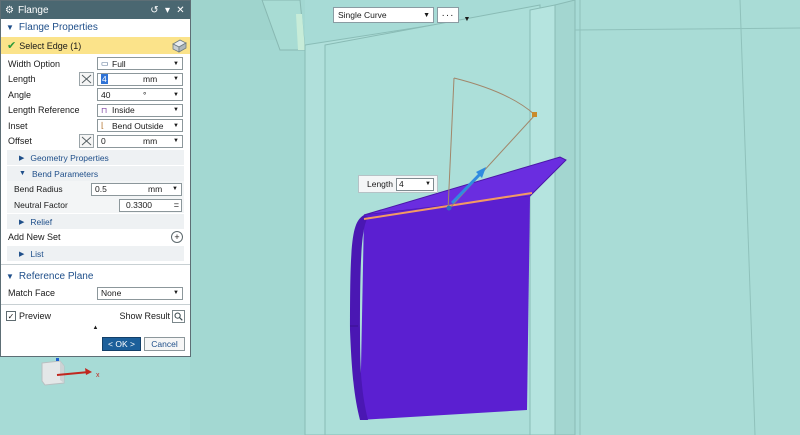 This screenshot has height=435, width=800. Describe the element at coordinates (95, 276) in the screenshot. I see `section-reference-plane: ▼ Reference Plane` at that location.